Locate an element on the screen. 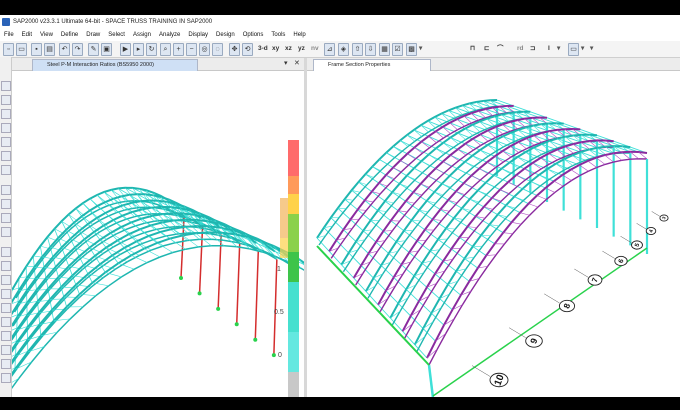 The height and width of the screenshot is (410, 680). column-red is located at coordinates (238, 283).